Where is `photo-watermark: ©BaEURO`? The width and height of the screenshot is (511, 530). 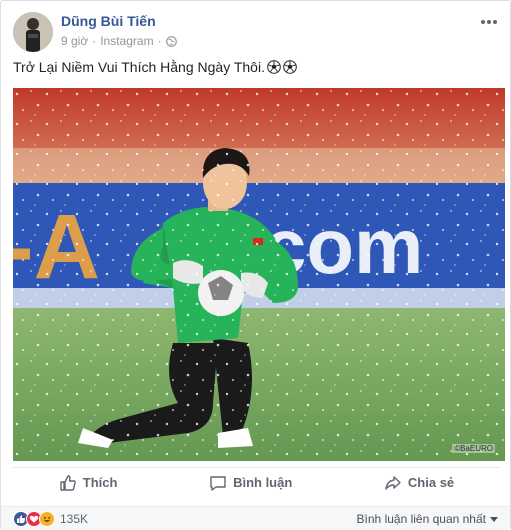
photo-watermark: ©BaEURO is located at coordinates (473, 448).